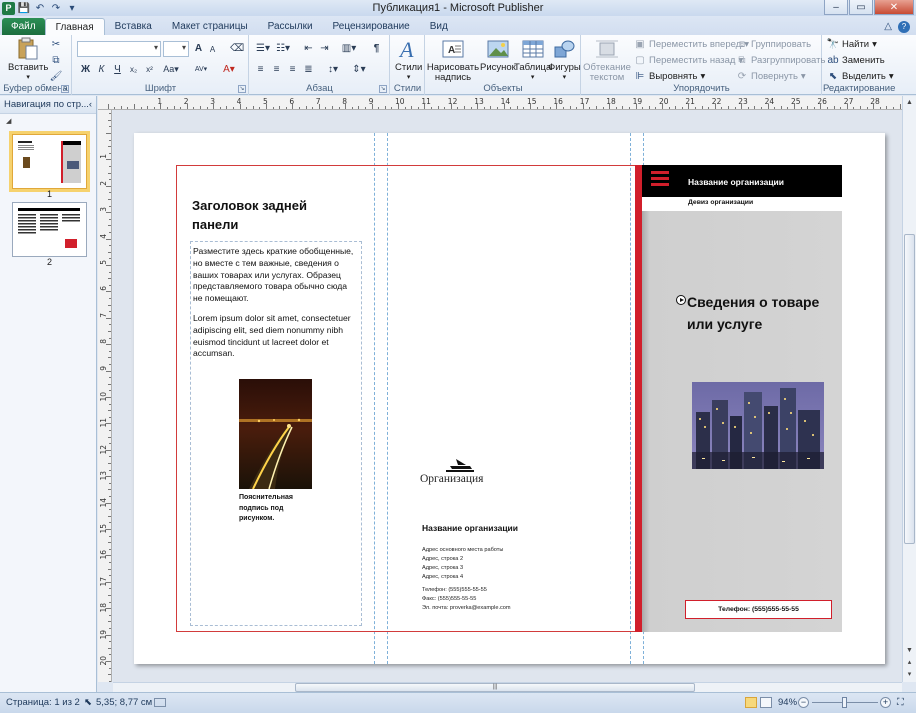  Describe the element at coordinates (65, 89) in the screenshot. I see `clipboard-launcher-icon: ↘` at that location.